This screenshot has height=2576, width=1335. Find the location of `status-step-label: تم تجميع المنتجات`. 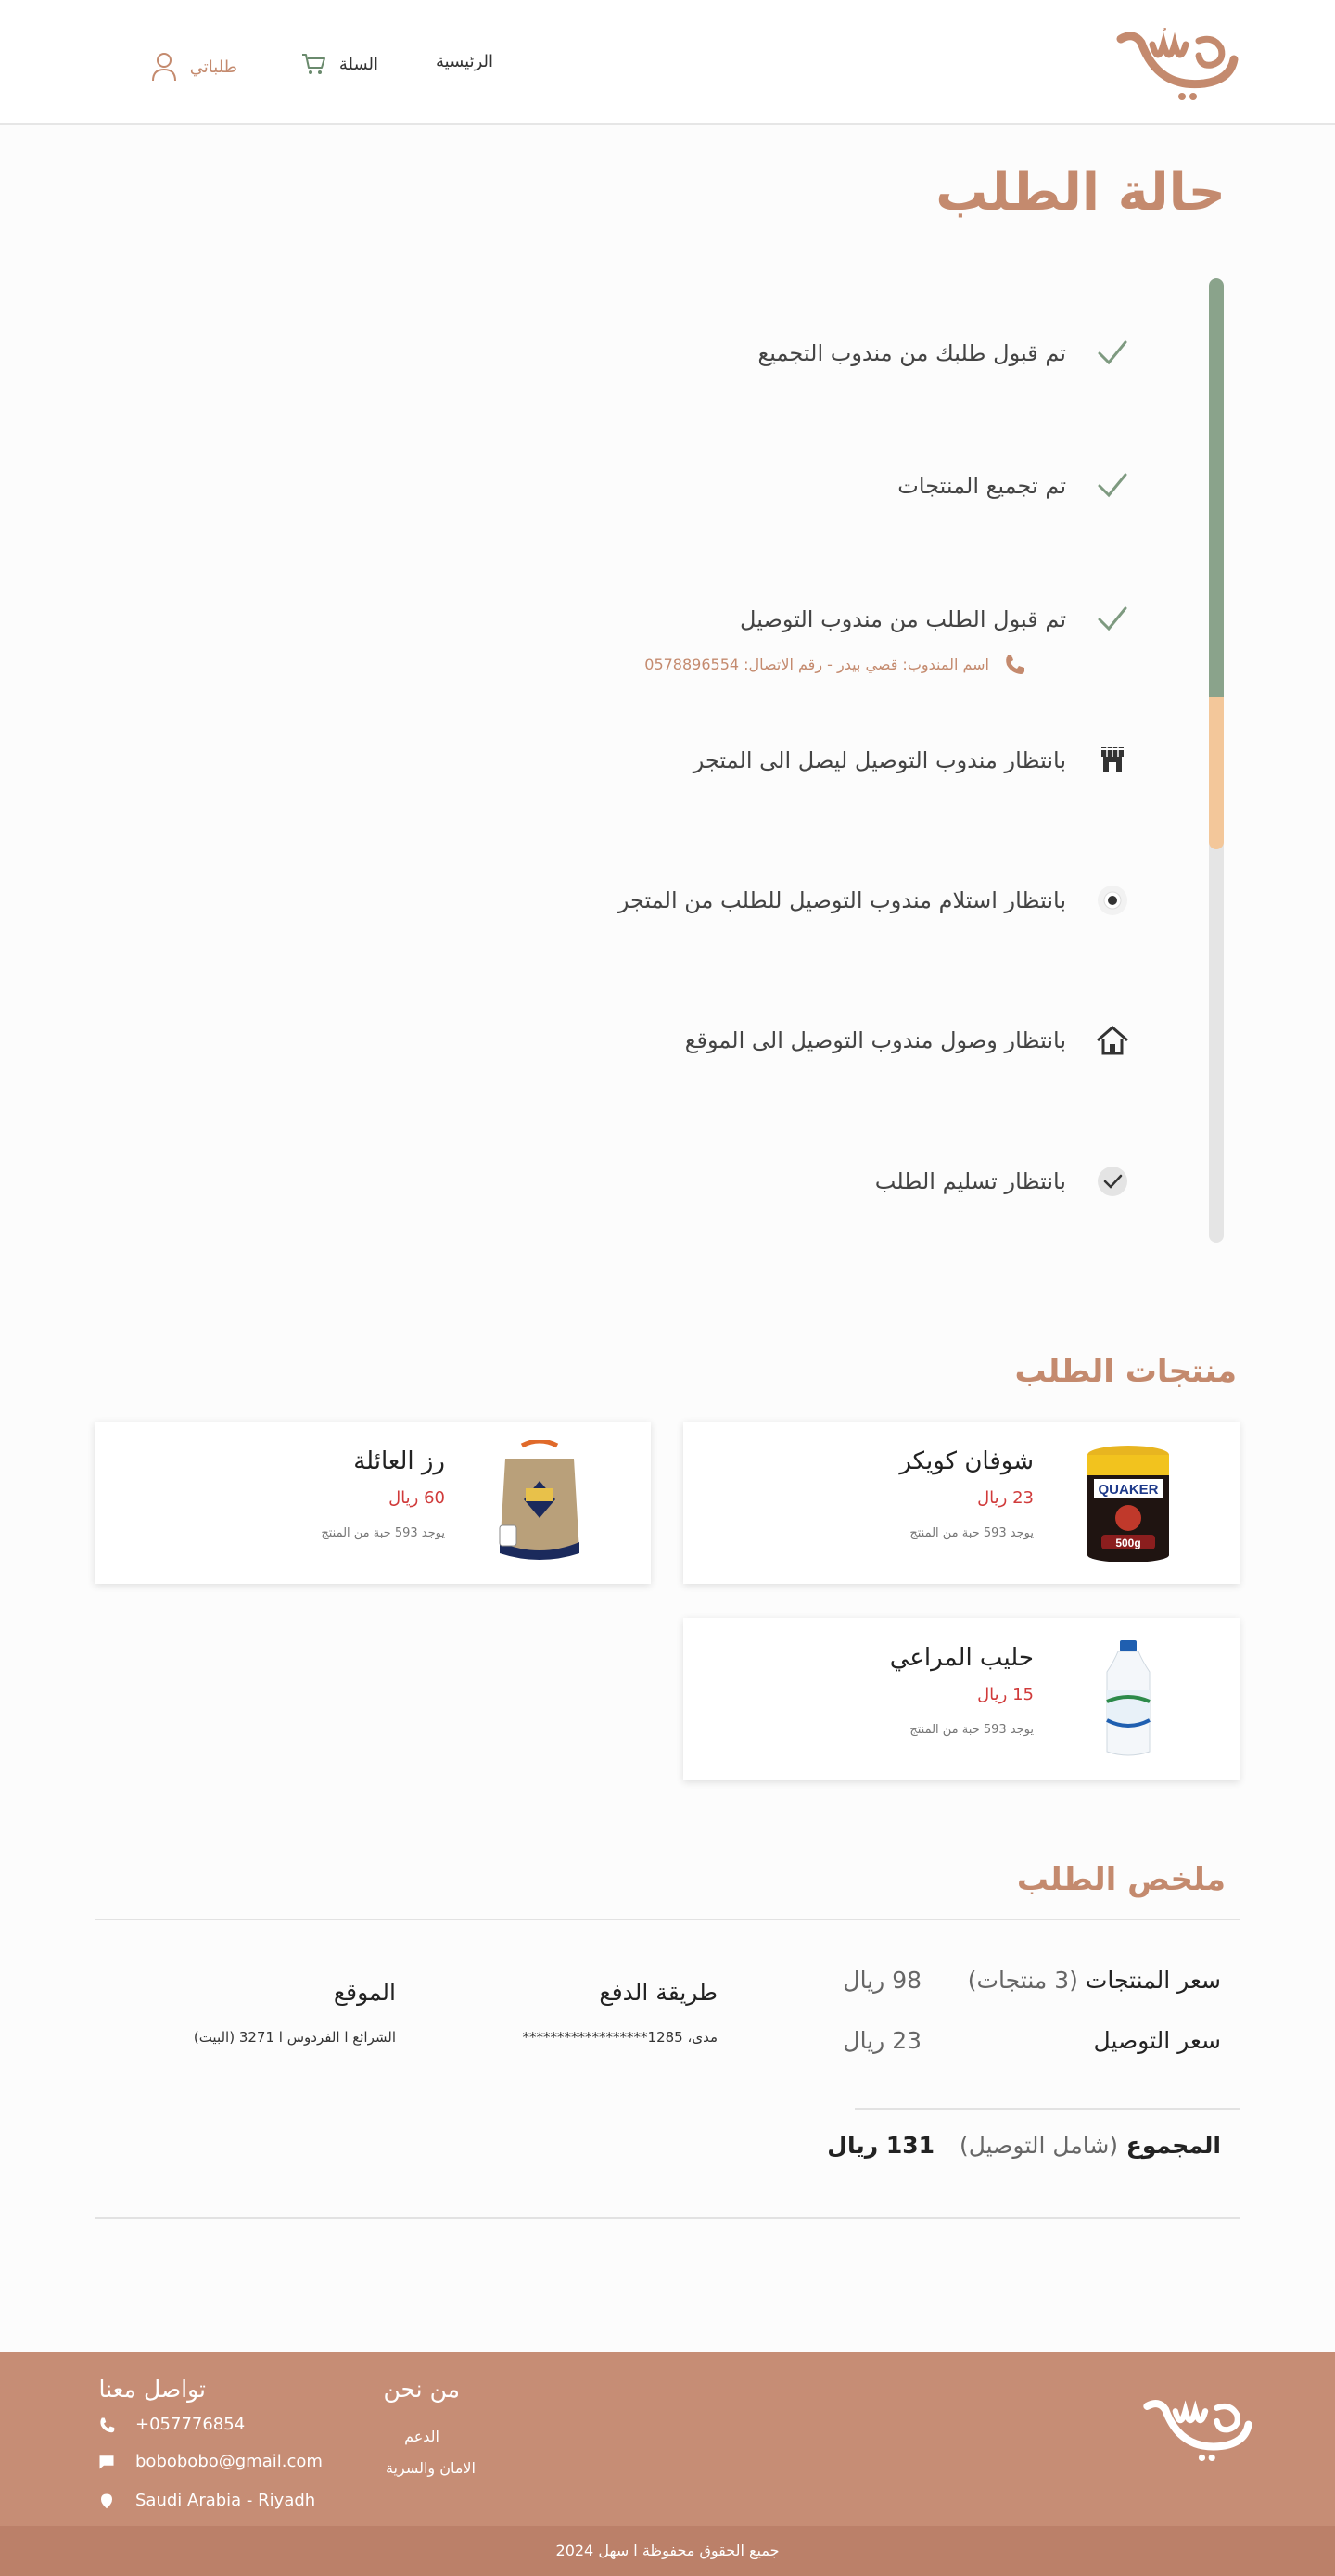

status-step-label: تم تجميع المنتجات is located at coordinates (982, 486).